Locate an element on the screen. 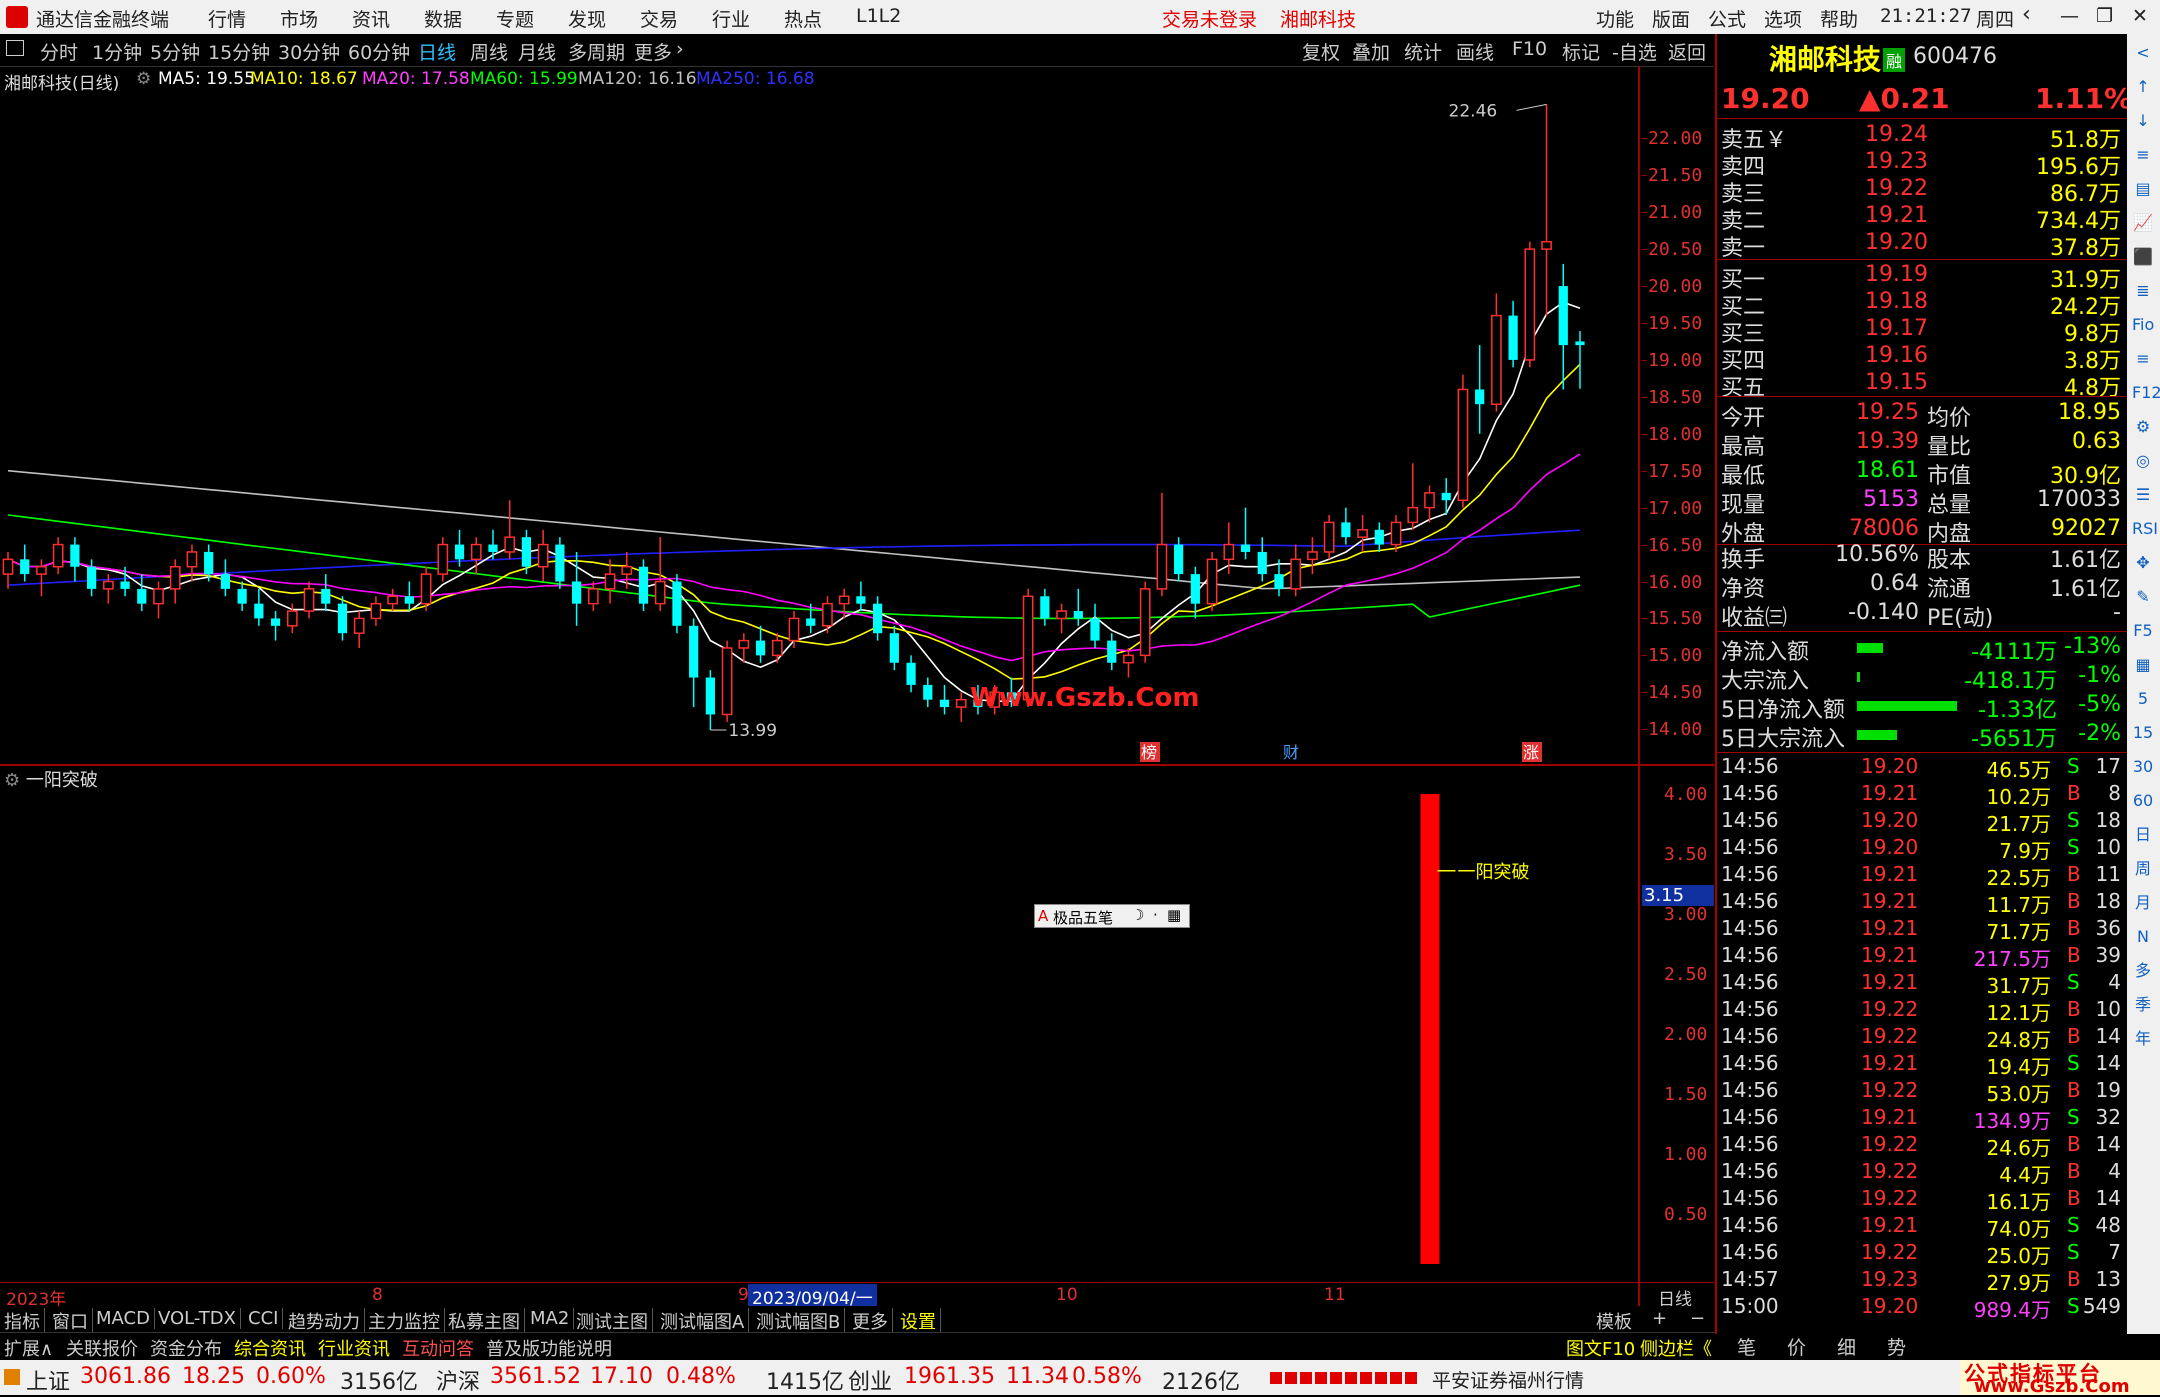 The width and height of the screenshot is (2160, 1397). idx2-name: 沪深 is located at coordinates (458, 1380).